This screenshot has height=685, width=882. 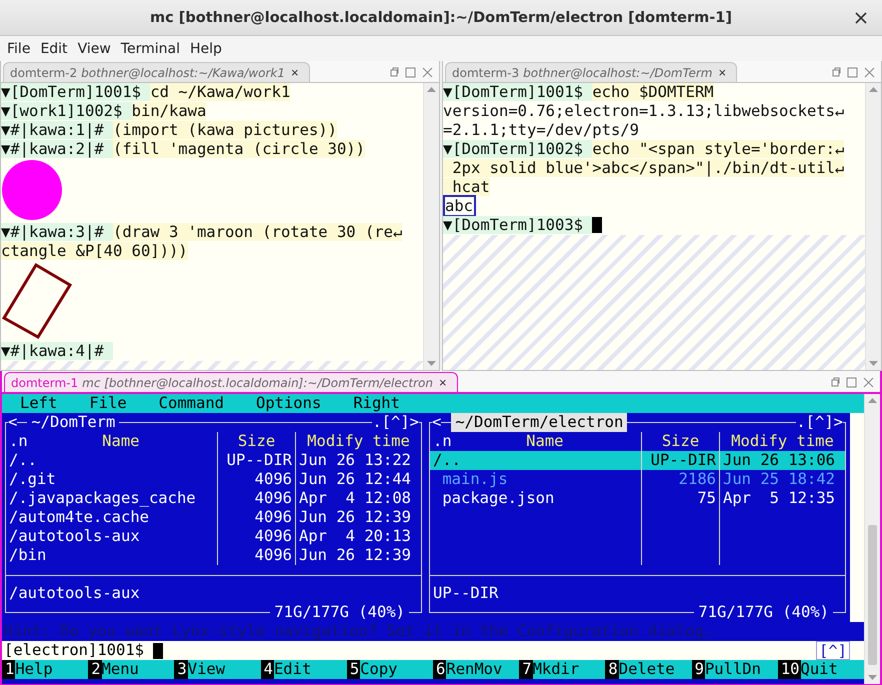 What do you see at coordinates (150, 48) in the screenshot?
I see `menu-item: Terminal` at bounding box center [150, 48].